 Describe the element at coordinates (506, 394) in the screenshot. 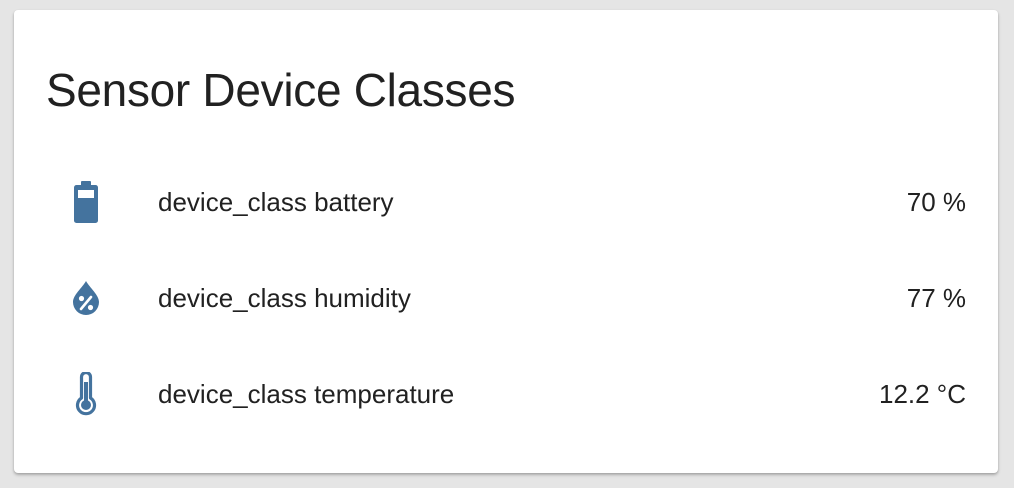

I see `entity-row-temperature: device_class temperature 12.2 °C` at that location.